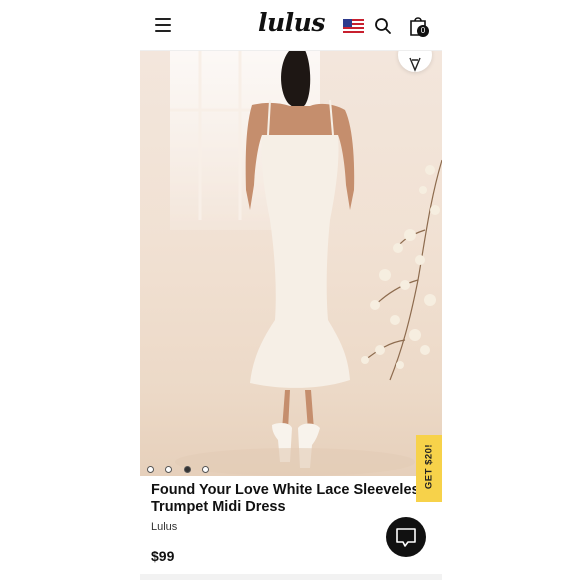 The width and height of the screenshot is (580, 580). I want to click on search-icon, so click(383, 26).